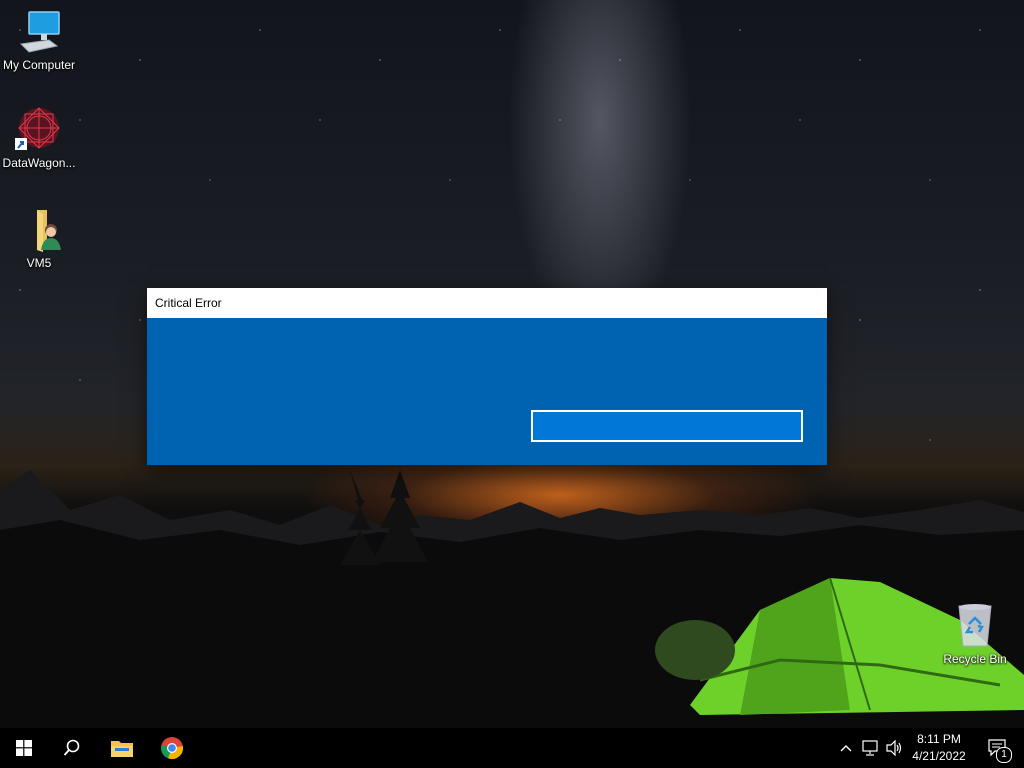  I want to click on desktop-icon-vm5: VM5, so click(39, 238).